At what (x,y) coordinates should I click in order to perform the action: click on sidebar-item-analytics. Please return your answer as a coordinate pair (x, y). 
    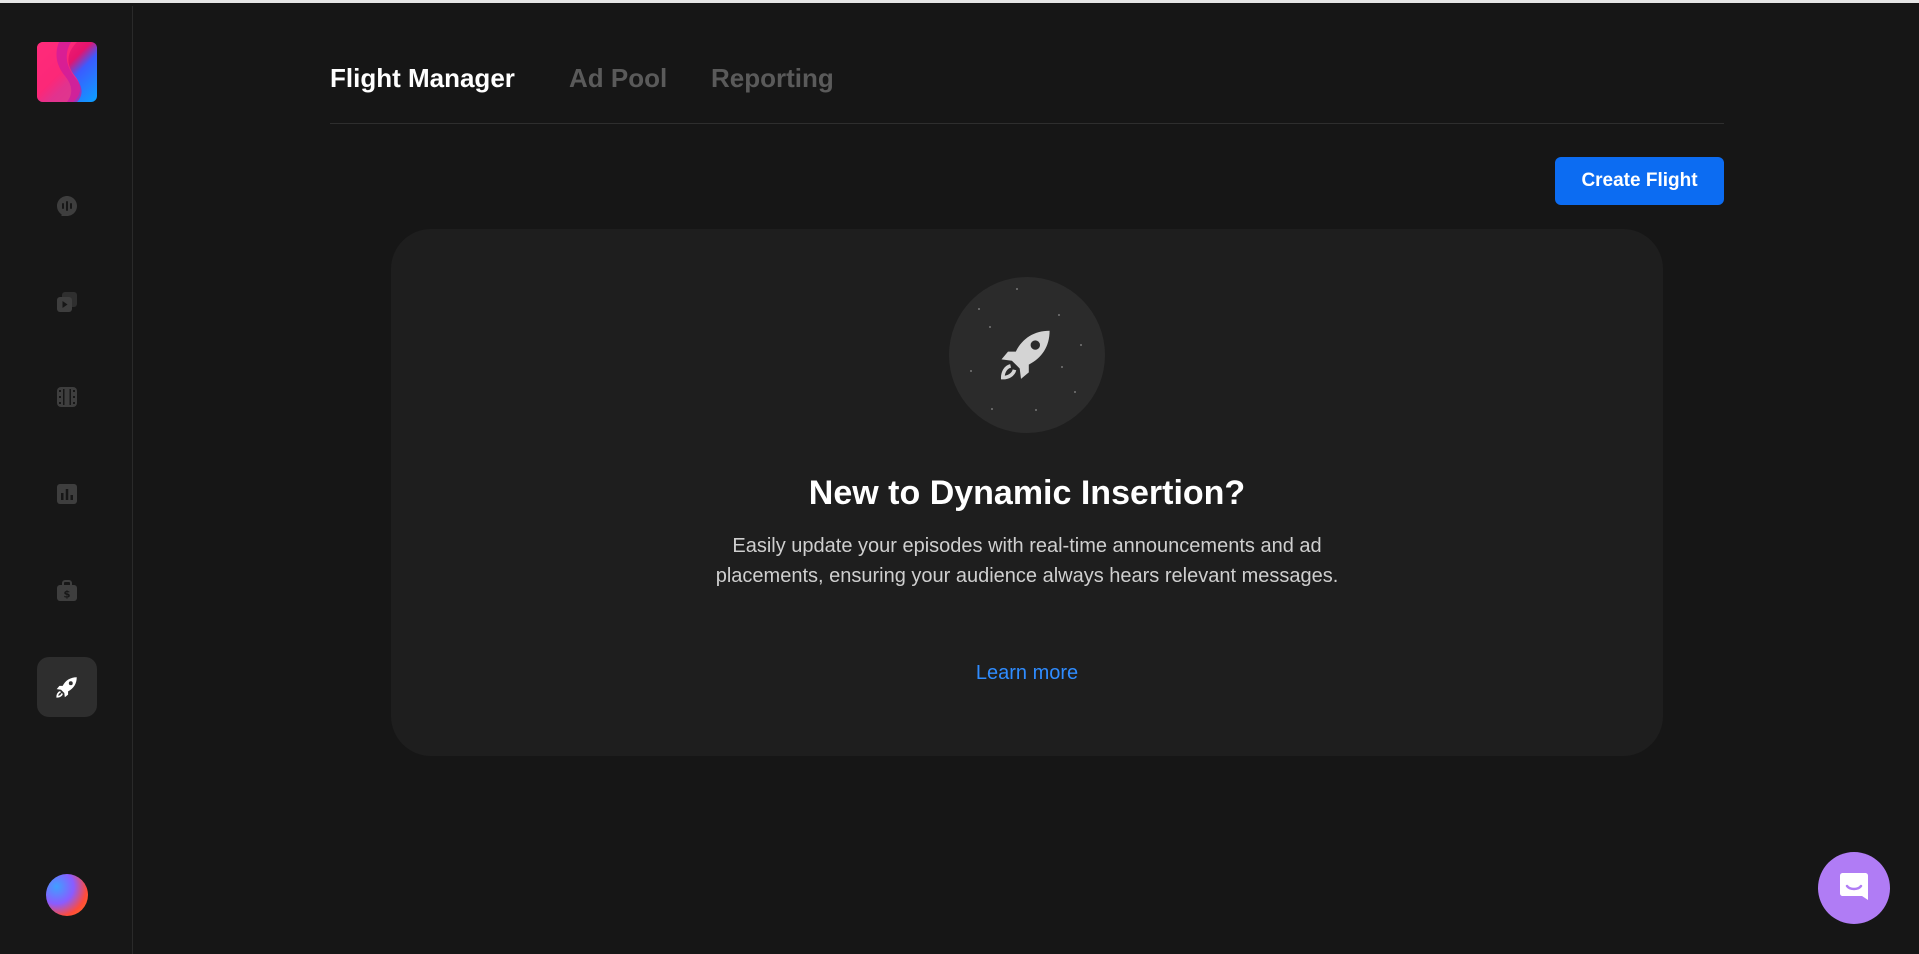
    Looking at the image, I should click on (67, 494).